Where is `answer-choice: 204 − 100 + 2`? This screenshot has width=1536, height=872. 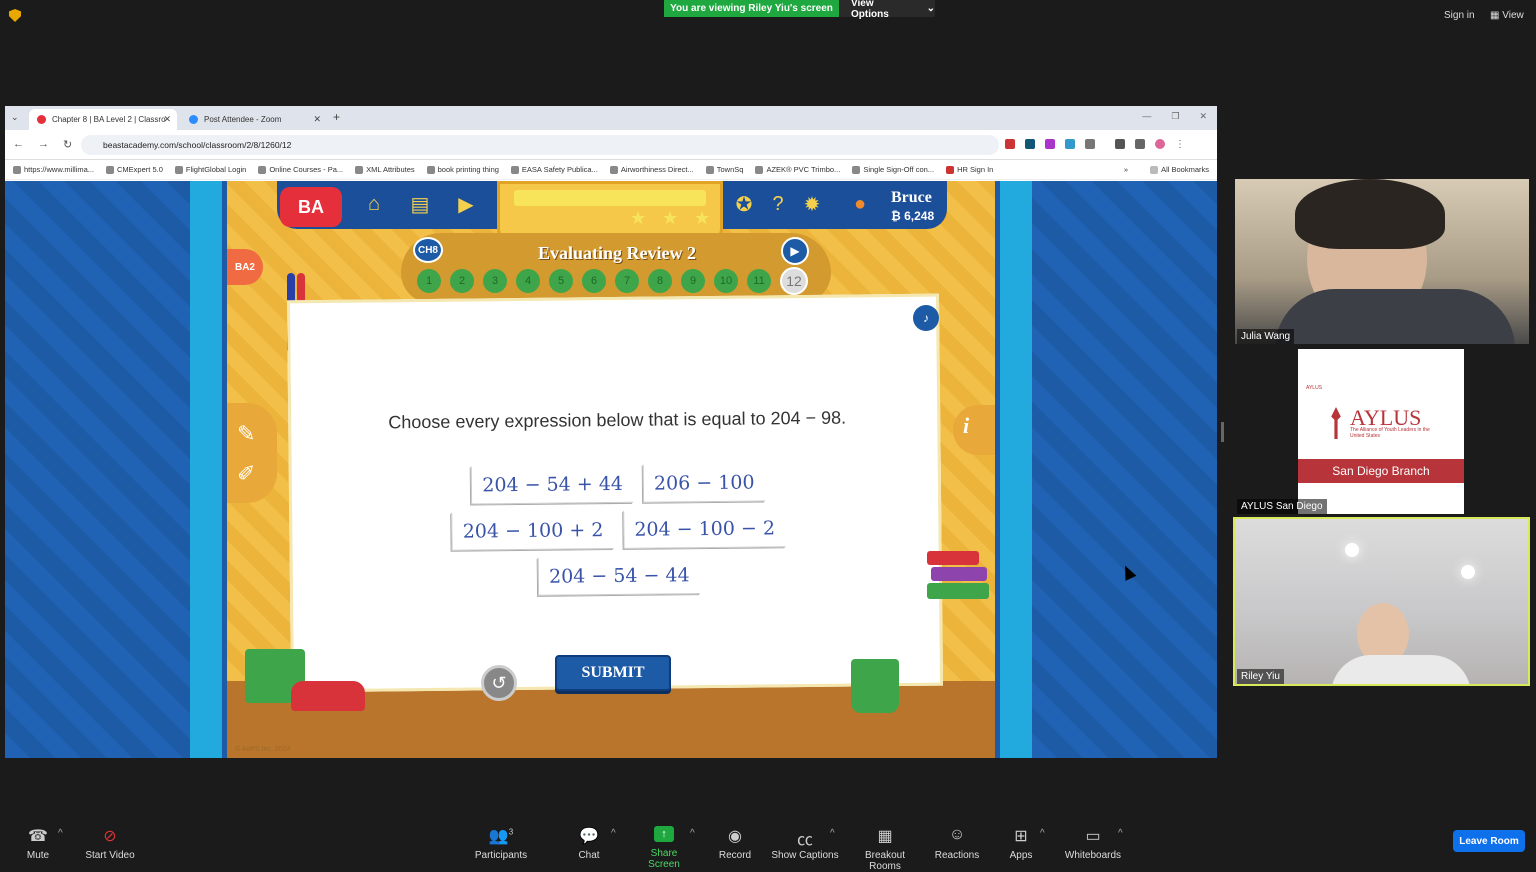
answer-choice: 204 − 100 + 2 is located at coordinates (532, 531).